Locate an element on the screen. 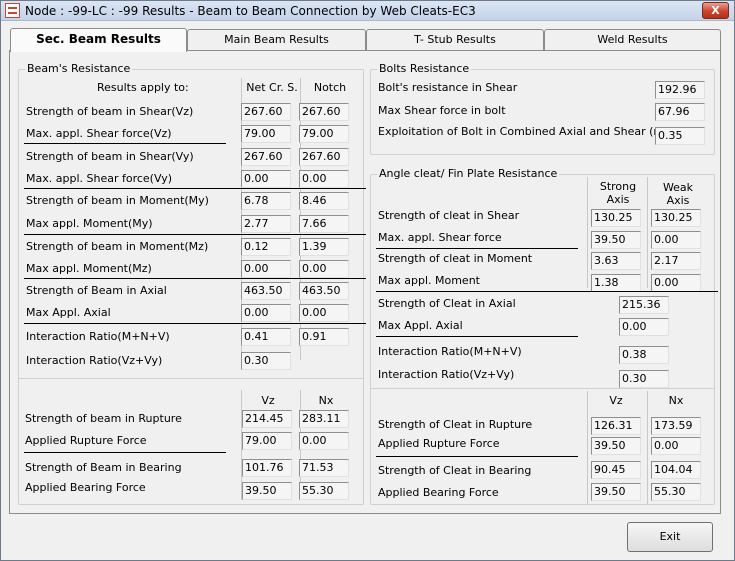  header-notch: Notch is located at coordinates (330, 87).